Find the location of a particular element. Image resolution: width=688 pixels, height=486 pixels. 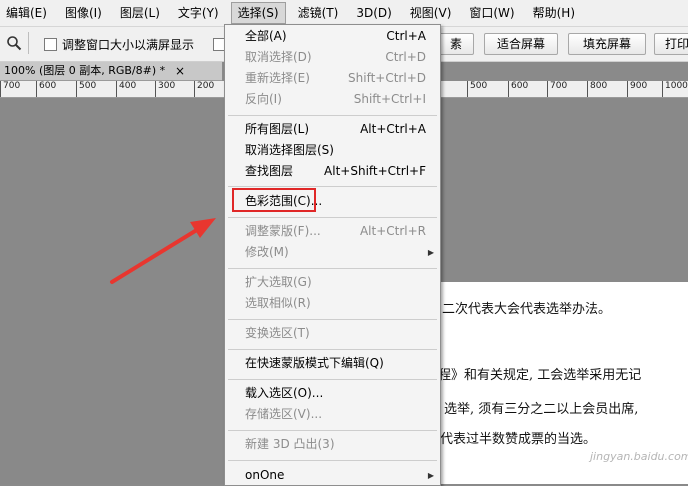

ruler-tick: 300 is located at coordinates (165, 89).